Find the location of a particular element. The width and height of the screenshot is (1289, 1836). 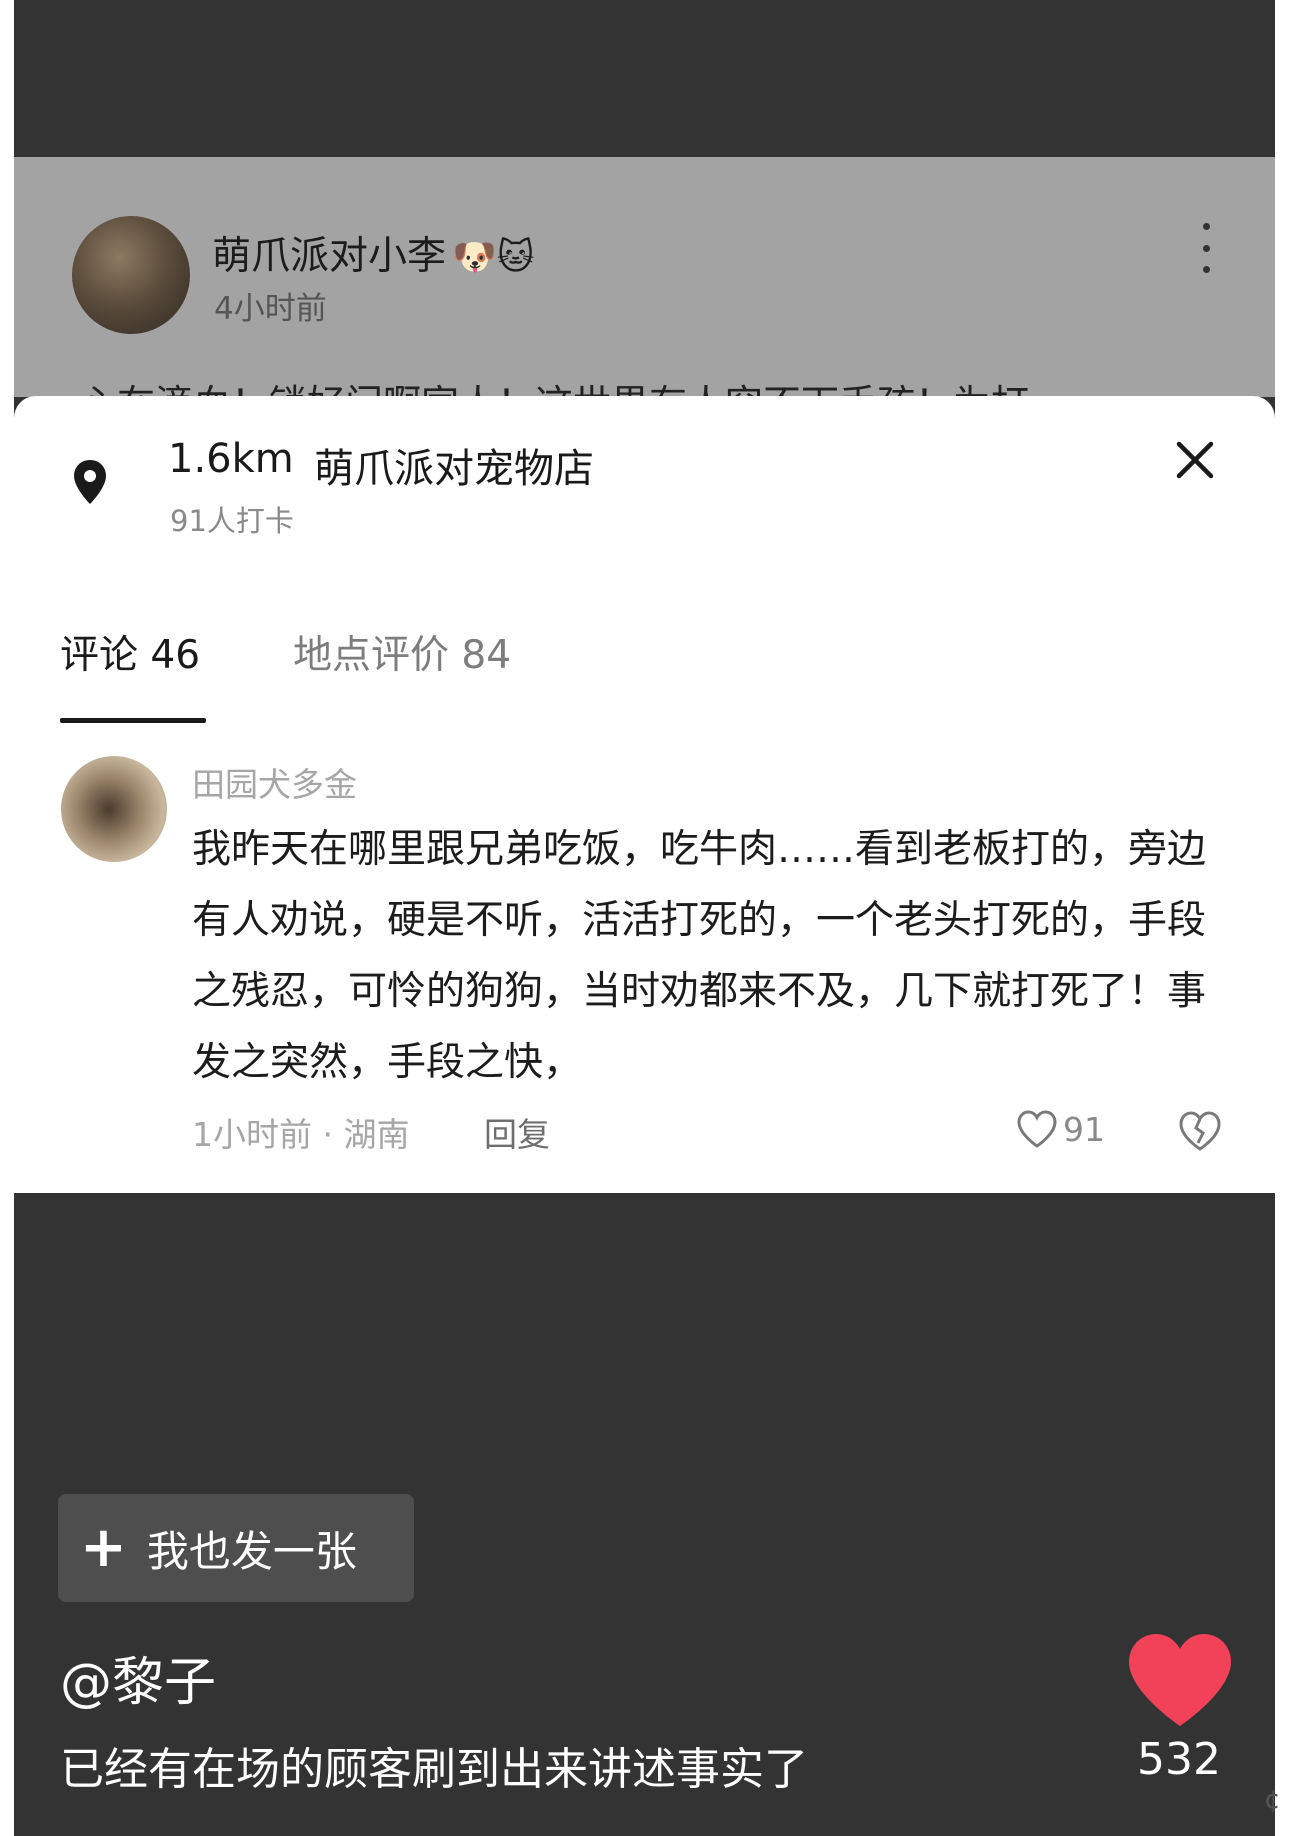

location-distance: 1.6km is located at coordinates (231, 459).